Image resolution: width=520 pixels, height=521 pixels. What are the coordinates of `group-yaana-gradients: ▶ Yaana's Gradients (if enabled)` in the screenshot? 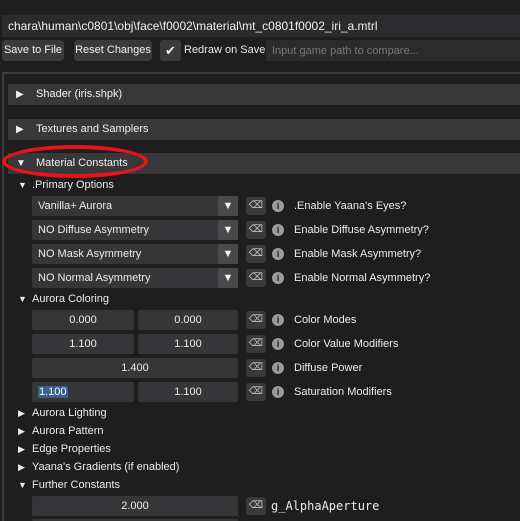 It's located at (98, 467).